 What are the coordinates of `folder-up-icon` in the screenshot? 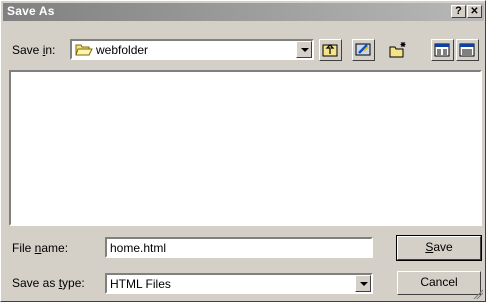 It's located at (330, 50).